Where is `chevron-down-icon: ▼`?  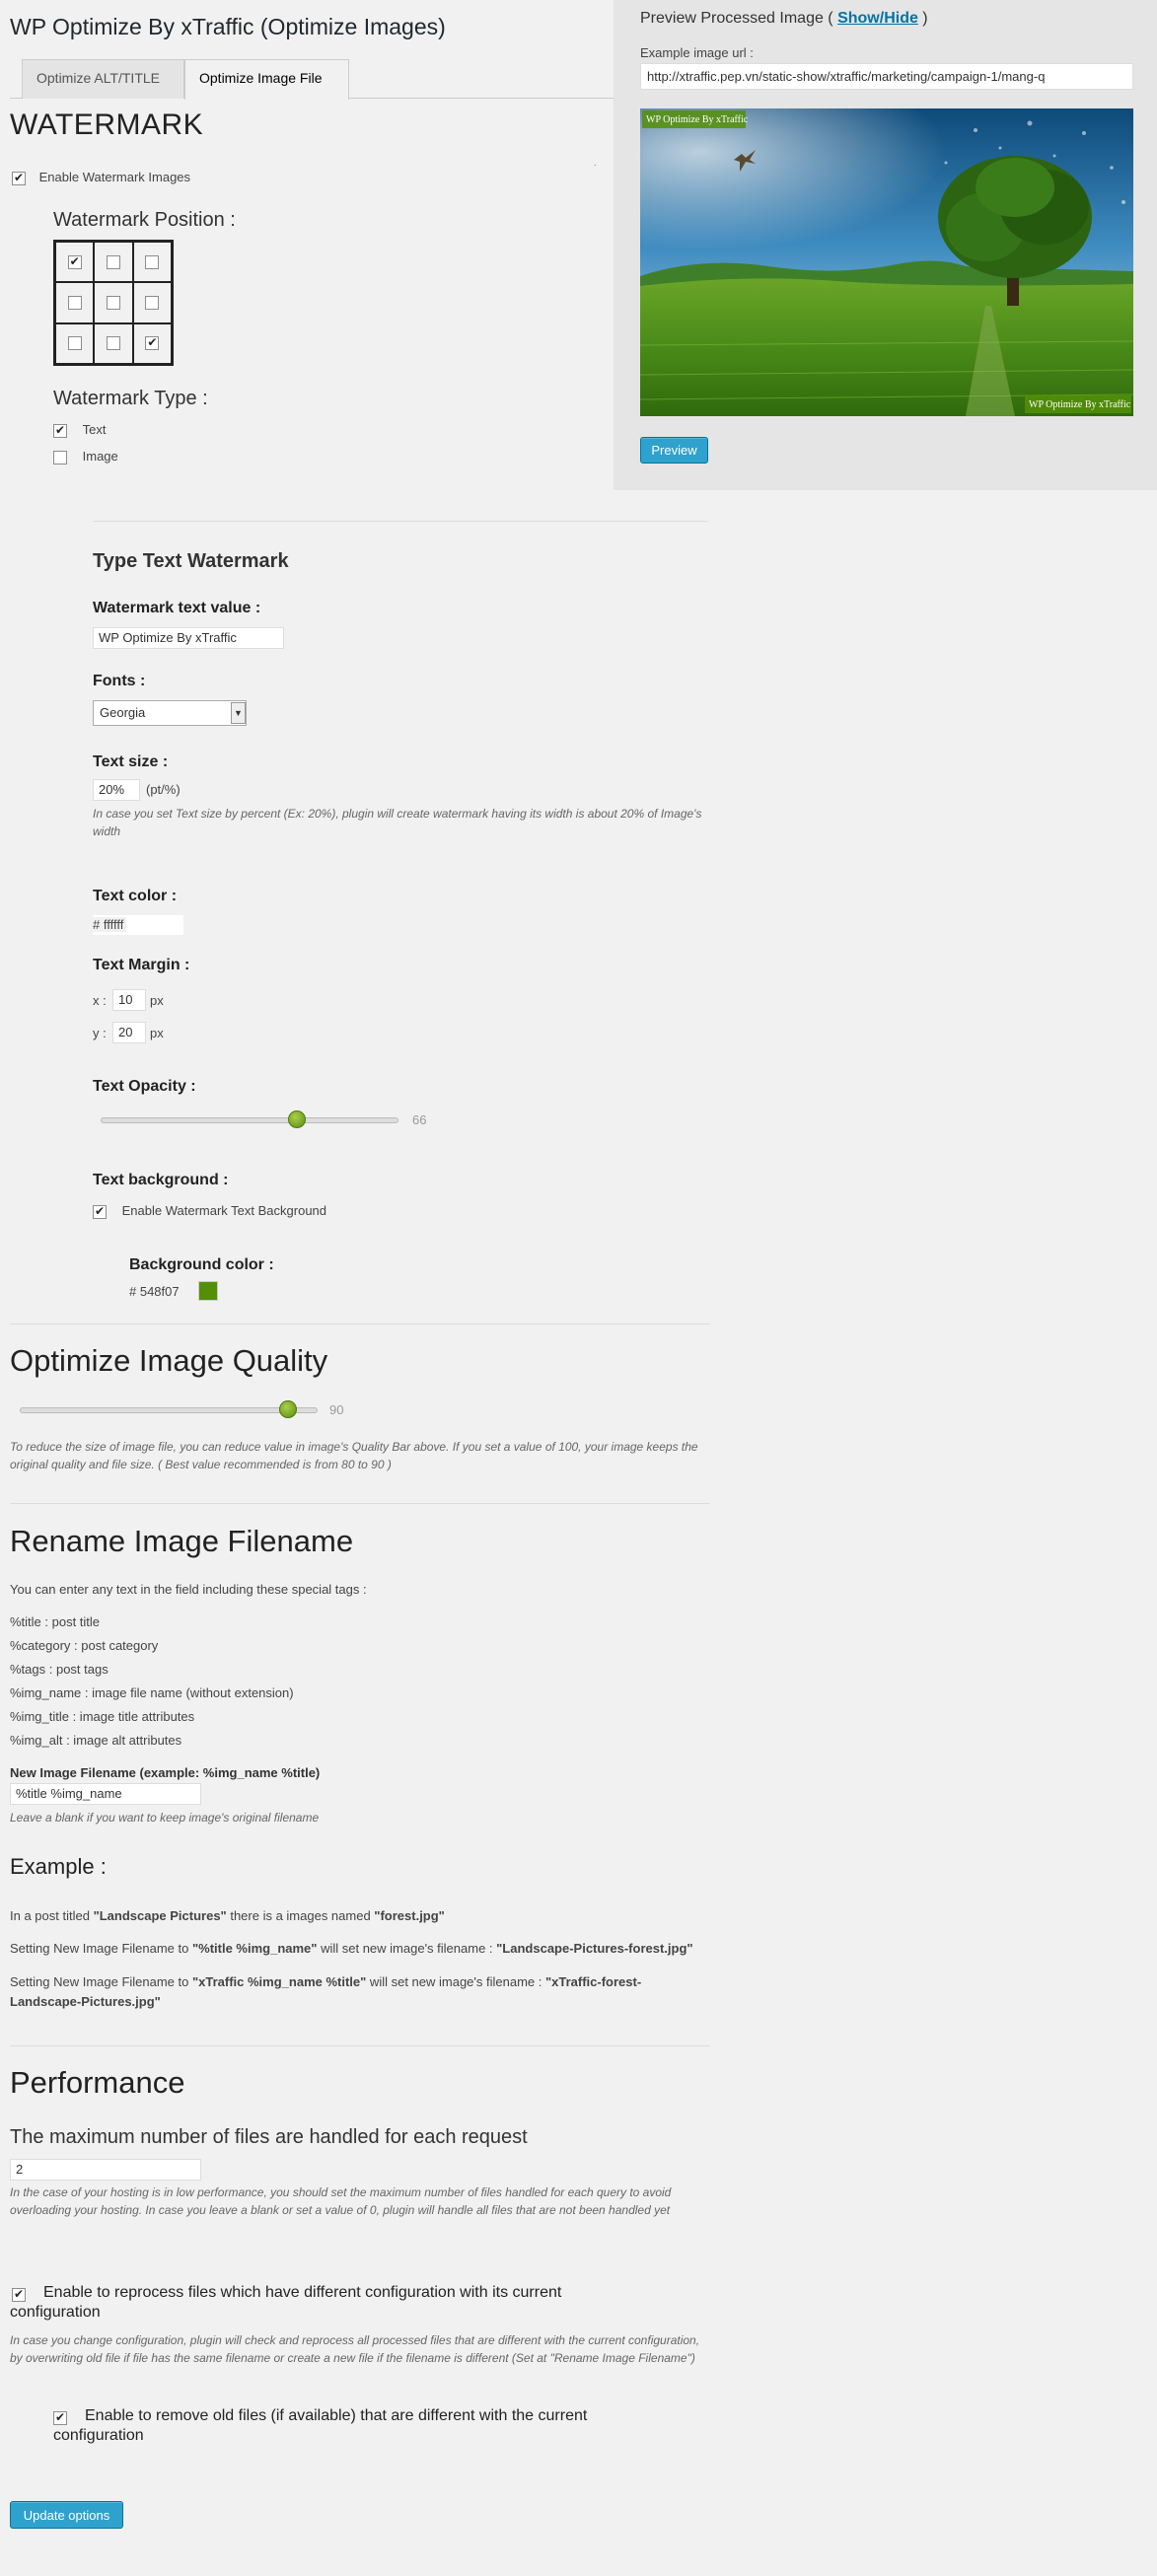
chevron-down-icon: ▼ is located at coordinates (238, 713).